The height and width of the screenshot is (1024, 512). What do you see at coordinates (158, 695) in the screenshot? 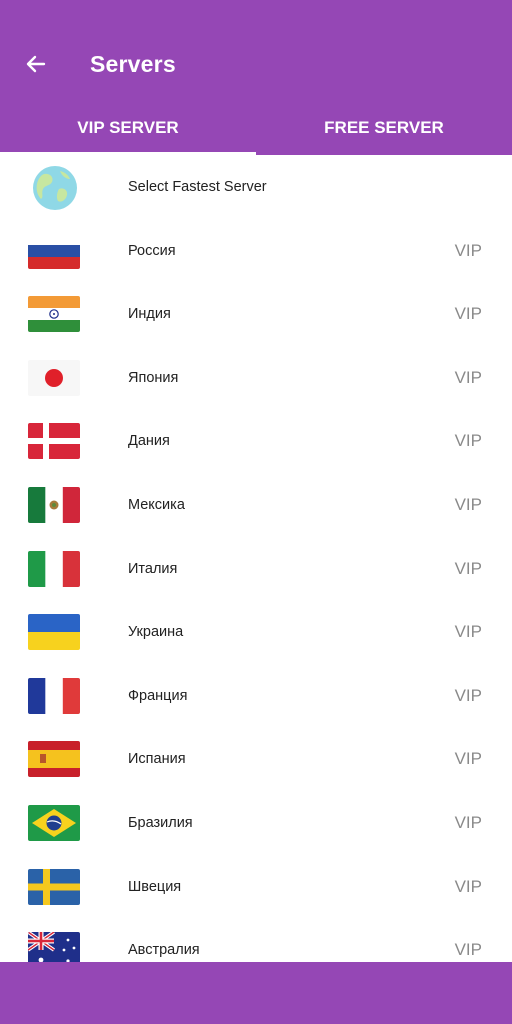
I see `server-name: Франция` at bounding box center [158, 695].